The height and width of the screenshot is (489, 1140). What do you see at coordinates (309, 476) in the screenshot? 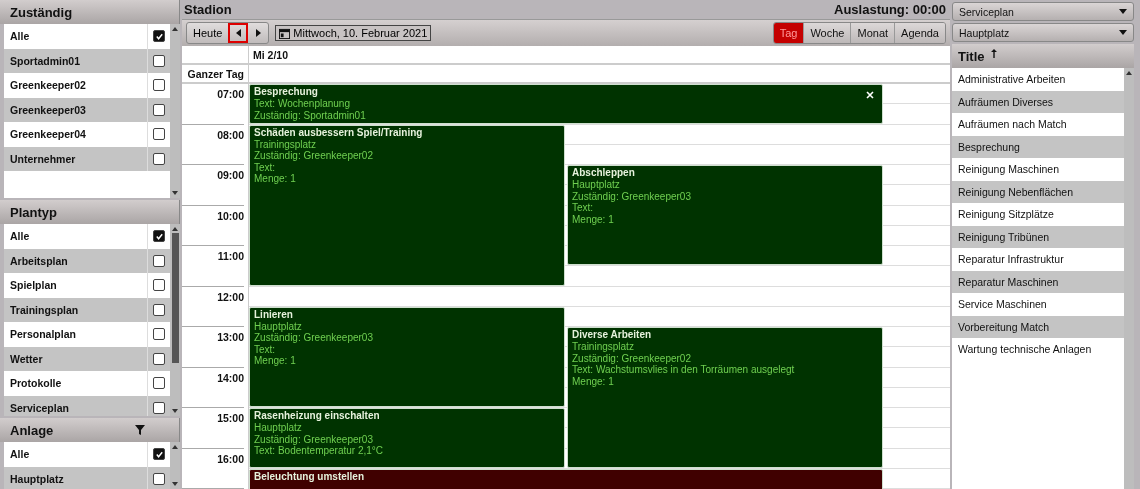
I see `event-title: Beleuchtung umstellen` at bounding box center [309, 476].